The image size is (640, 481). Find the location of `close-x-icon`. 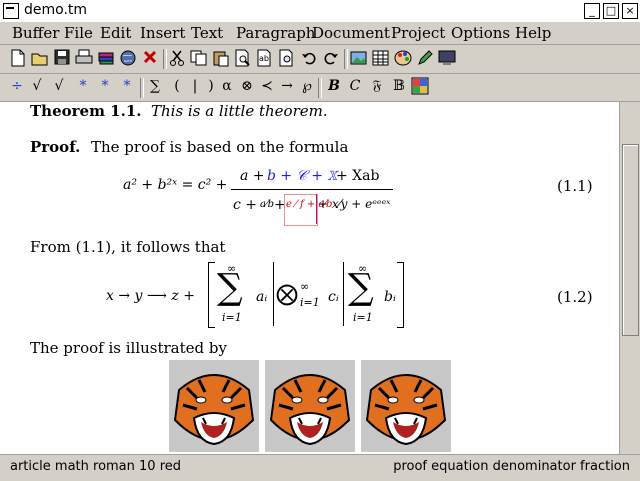

close-x-icon is located at coordinates (150, 58).